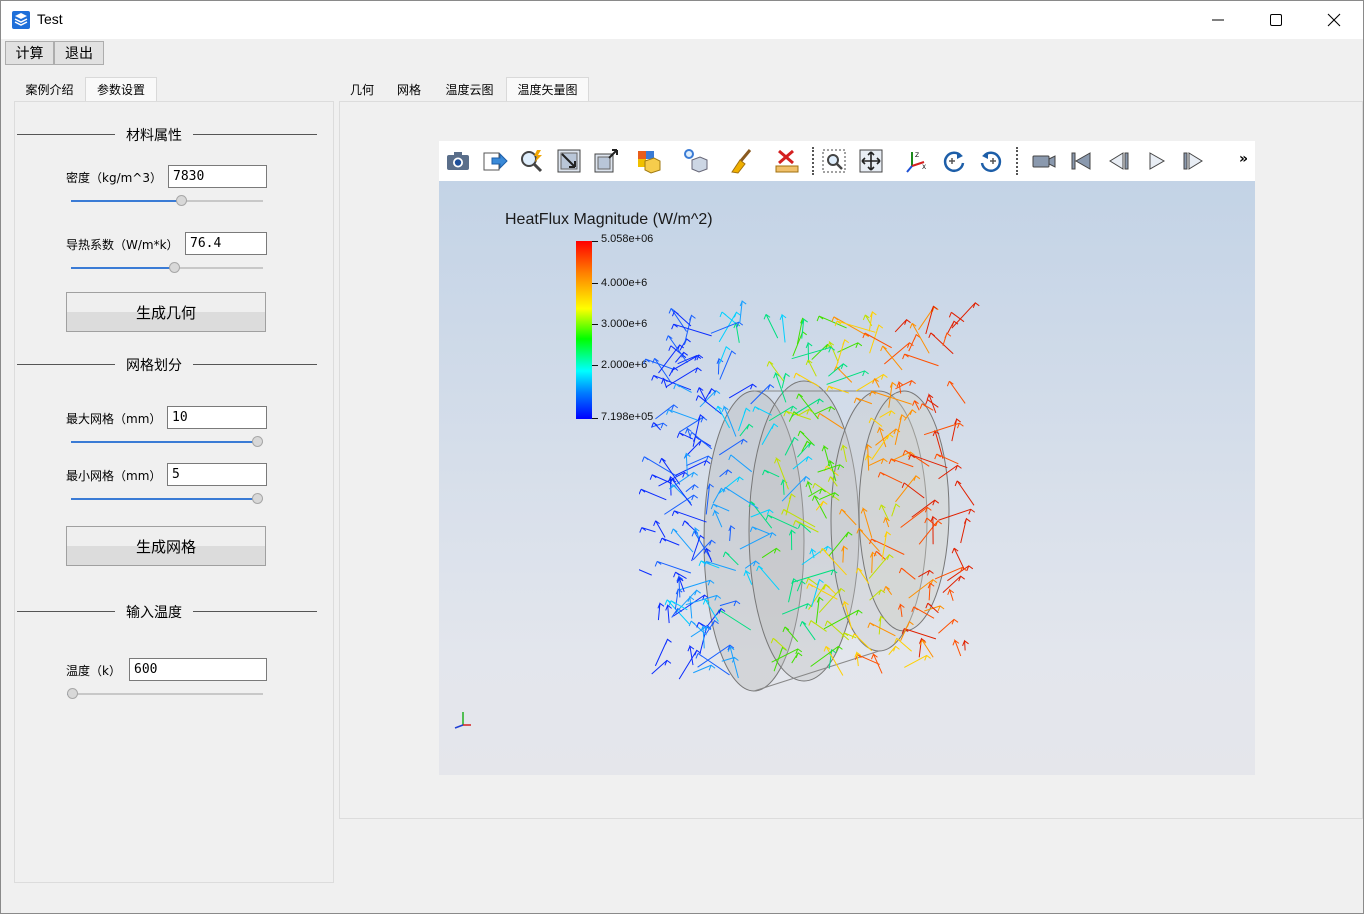 The width and height of the screenshot is (1364, 914). I want to click on clear-selection-icon, so click(741, 161).